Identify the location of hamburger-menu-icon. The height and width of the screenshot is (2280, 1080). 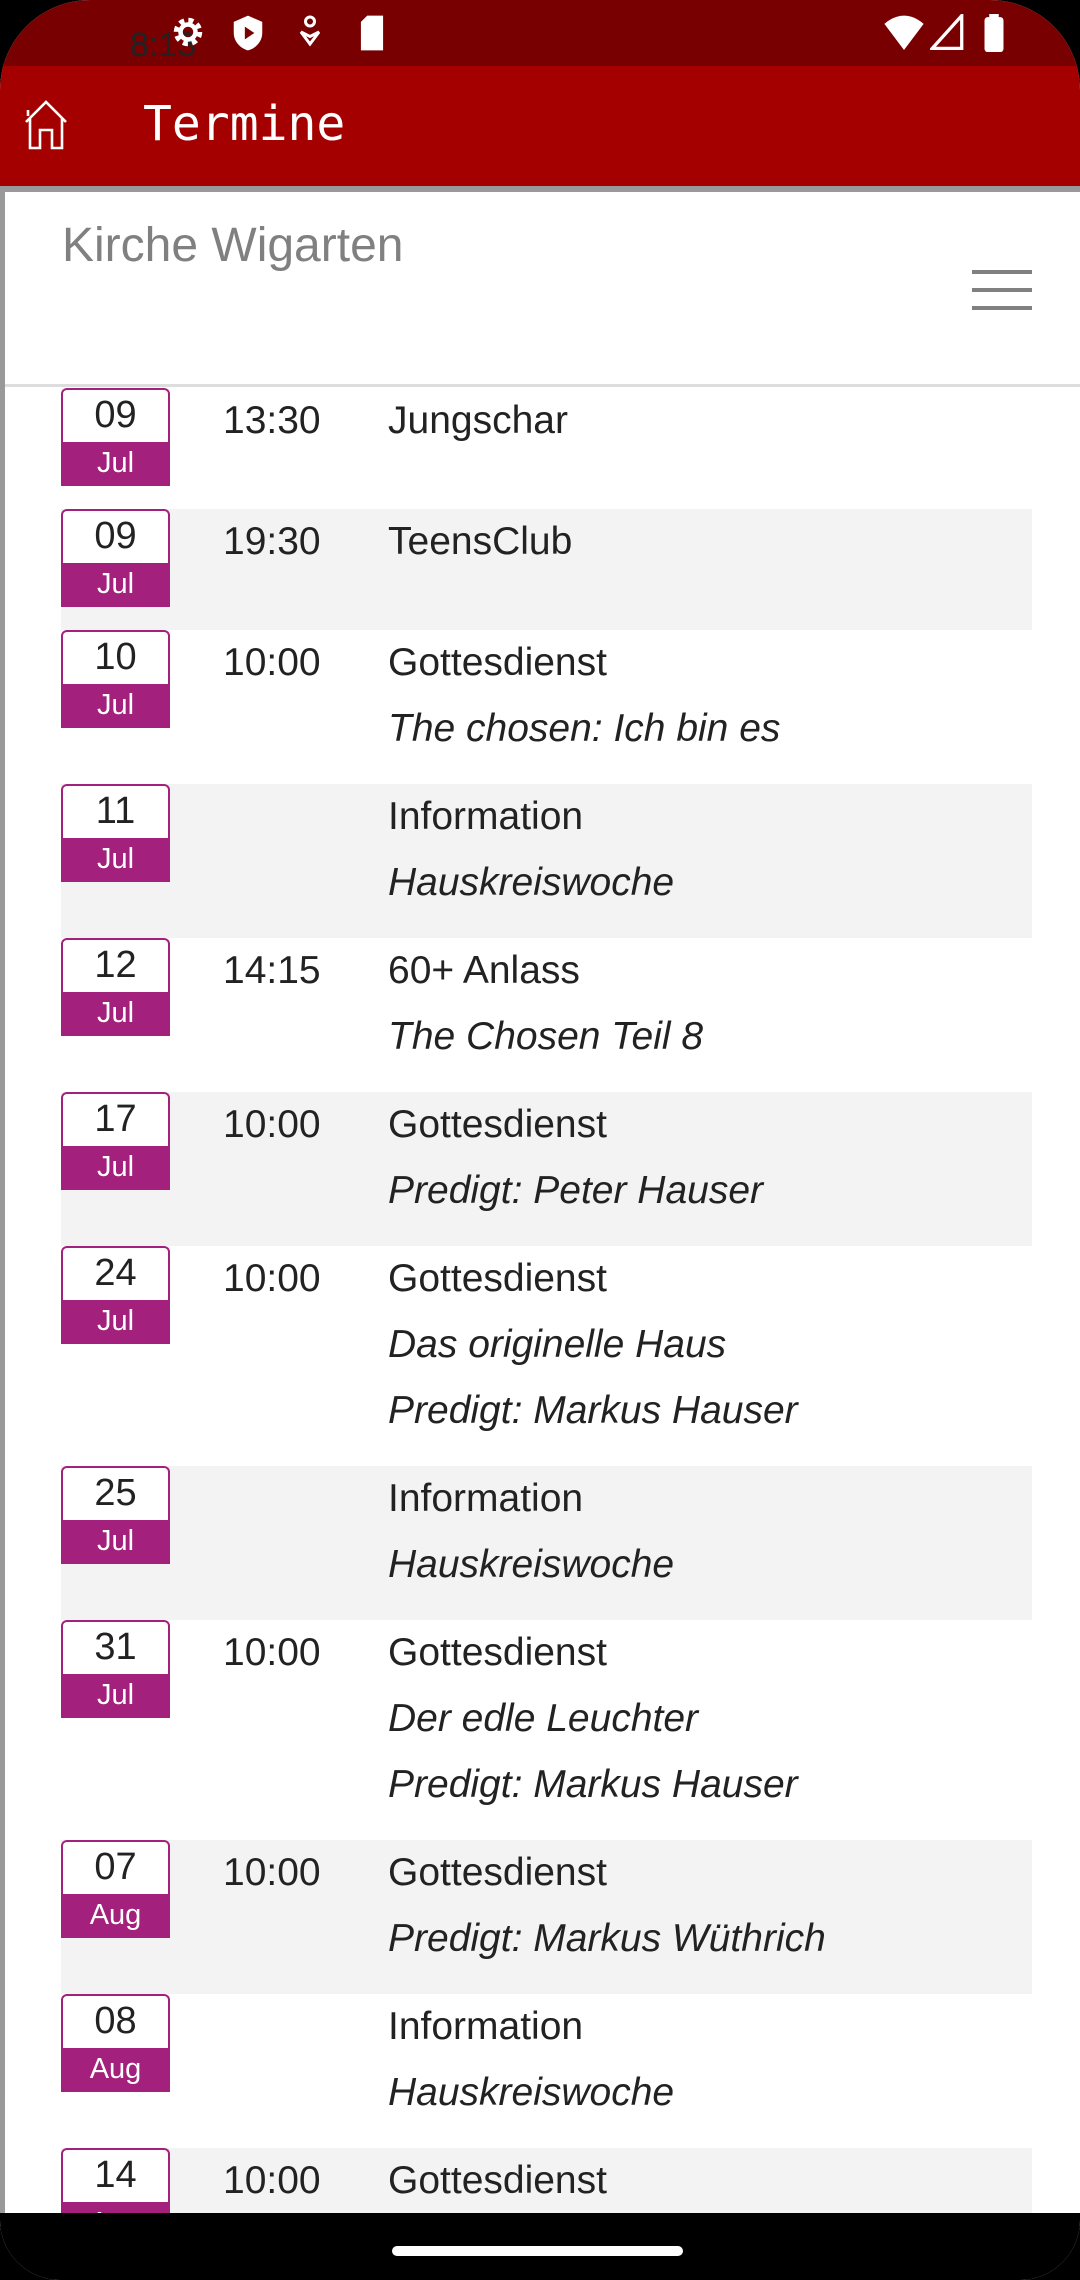
(1002, 297).